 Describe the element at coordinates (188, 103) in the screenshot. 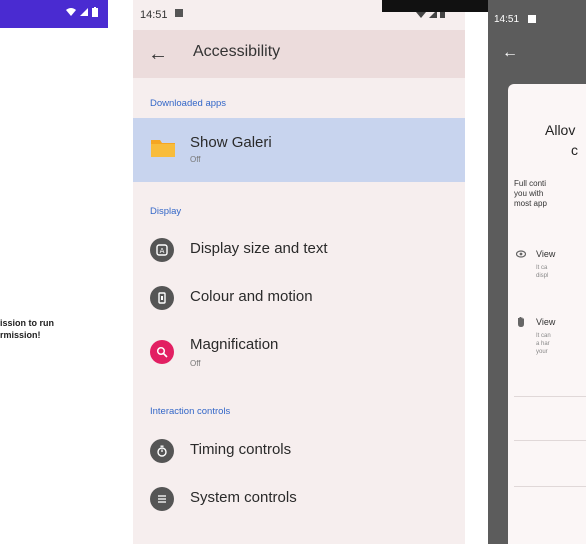

I see `section-header-downloaded-apps: Downloaded apps` at that location.